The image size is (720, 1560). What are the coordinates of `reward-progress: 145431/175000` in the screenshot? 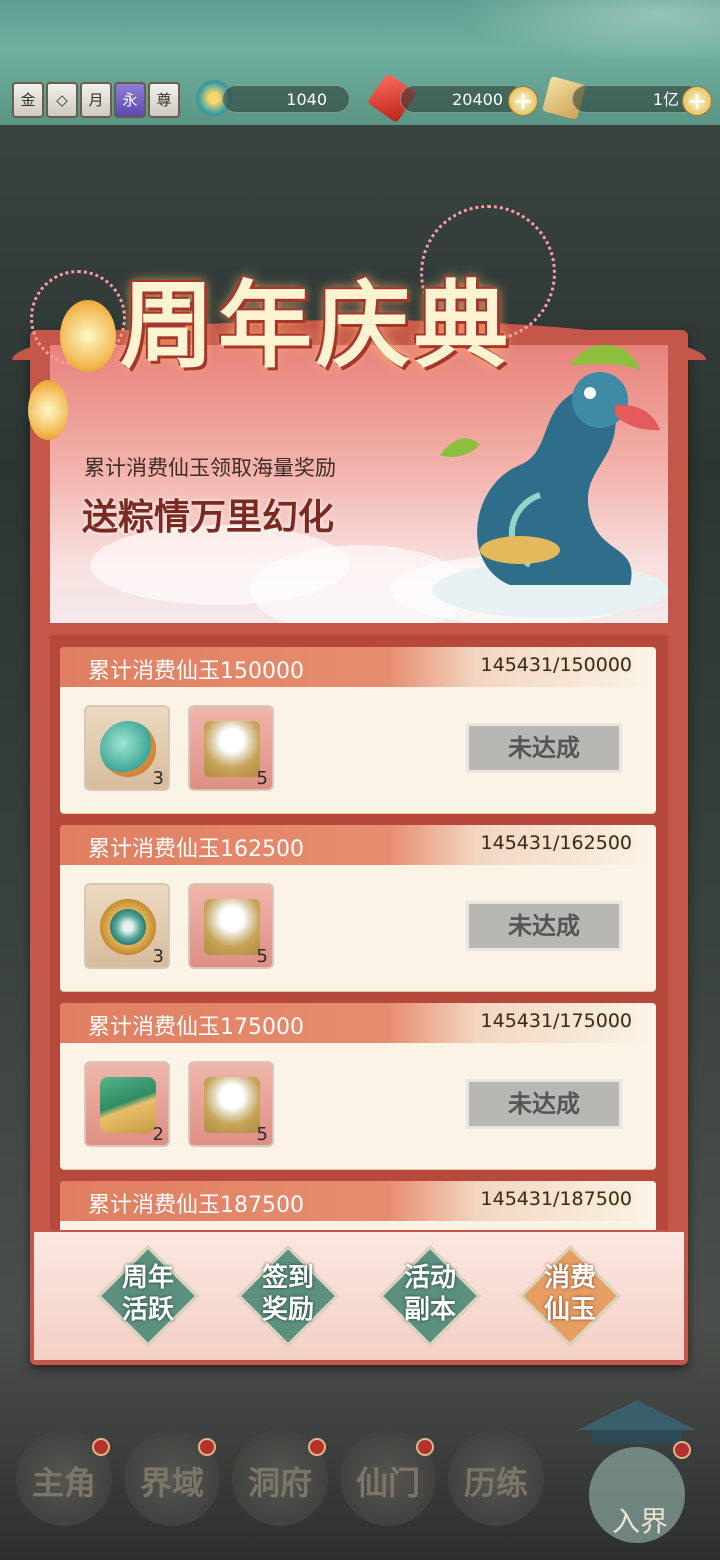 It's located at (556, 1021).